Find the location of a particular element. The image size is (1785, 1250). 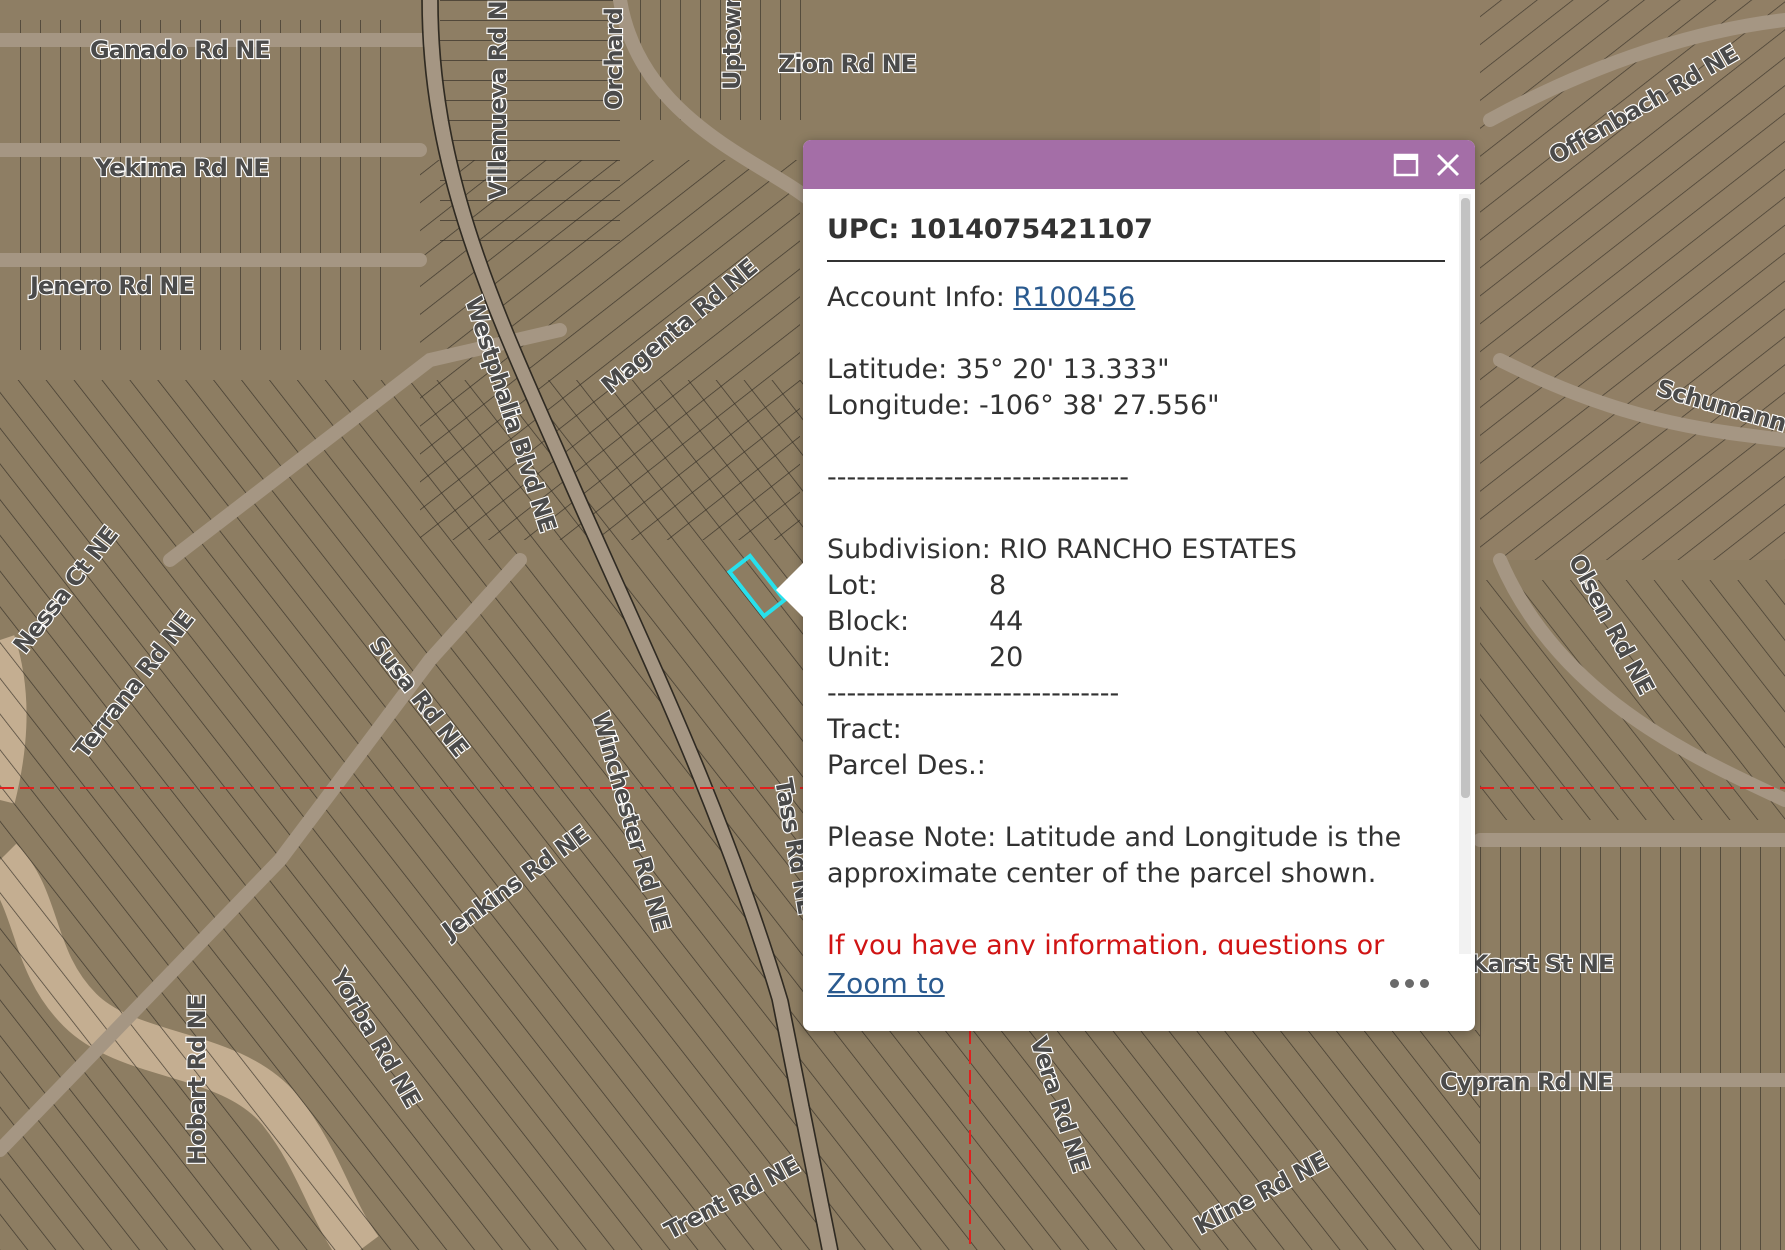

maximize-button is located at coordinates (1406, 165).